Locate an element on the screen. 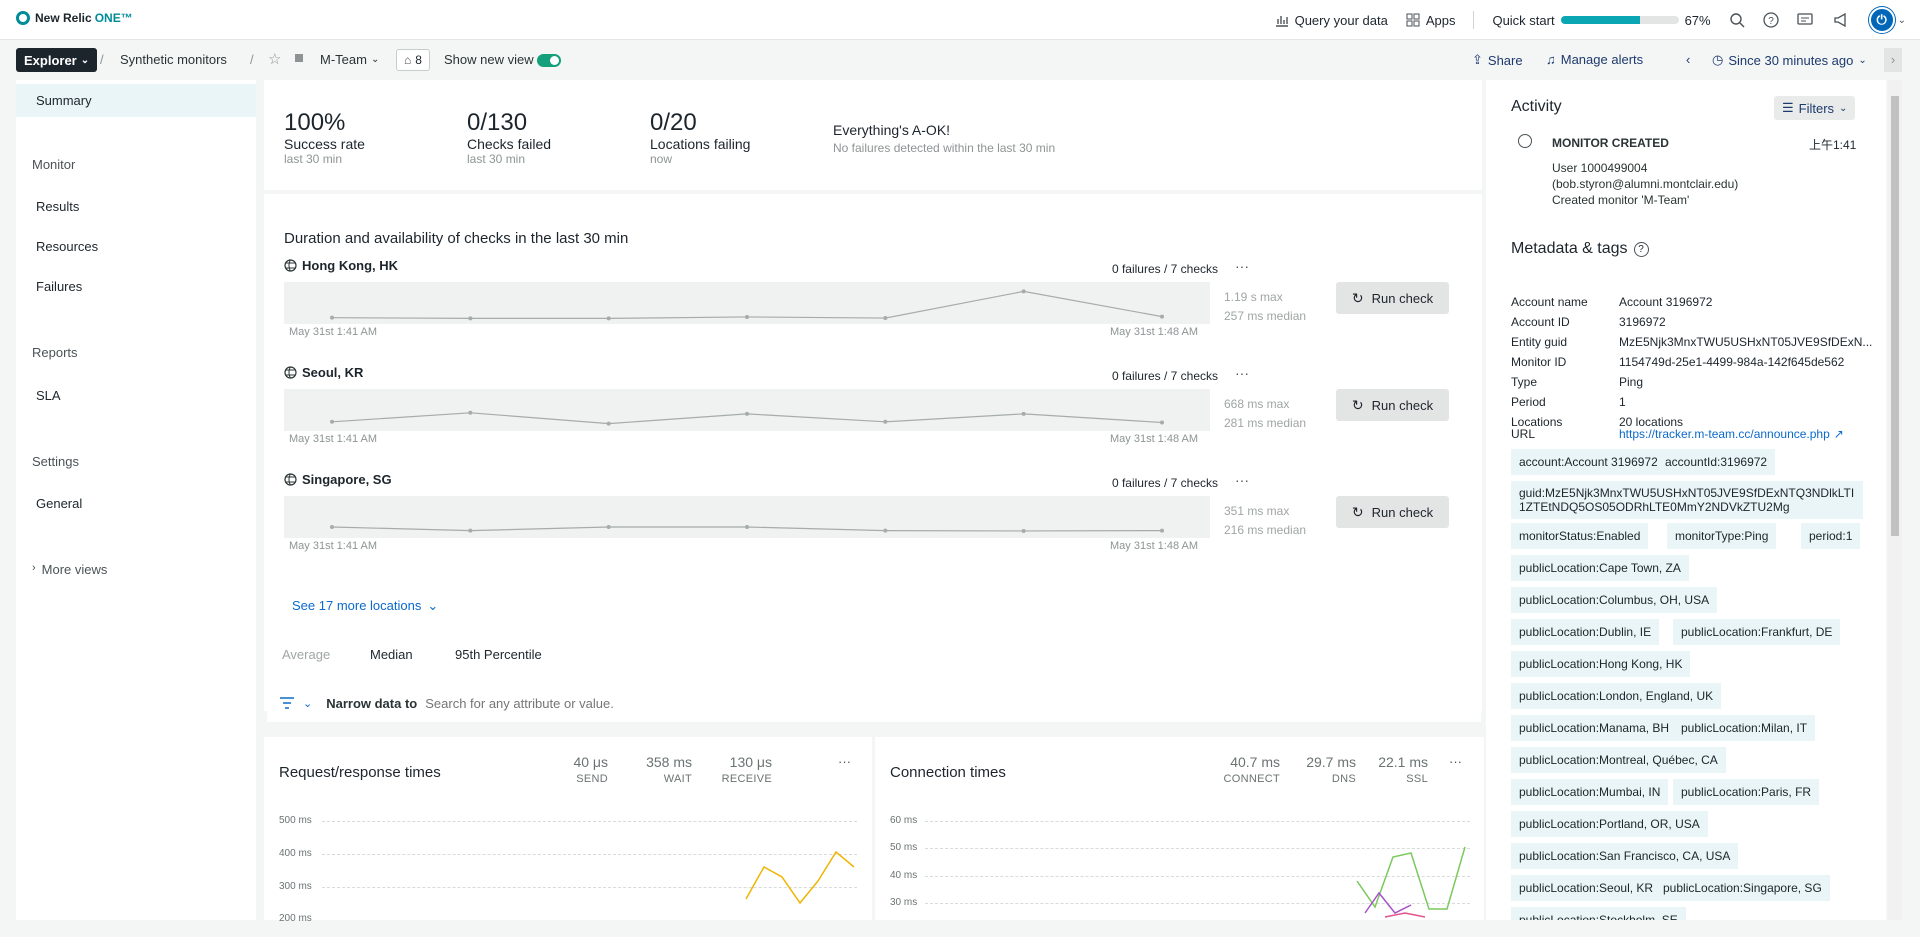 This screenshot has width=1920, height=937. average-button: Average is located at coordinates (306, 655).